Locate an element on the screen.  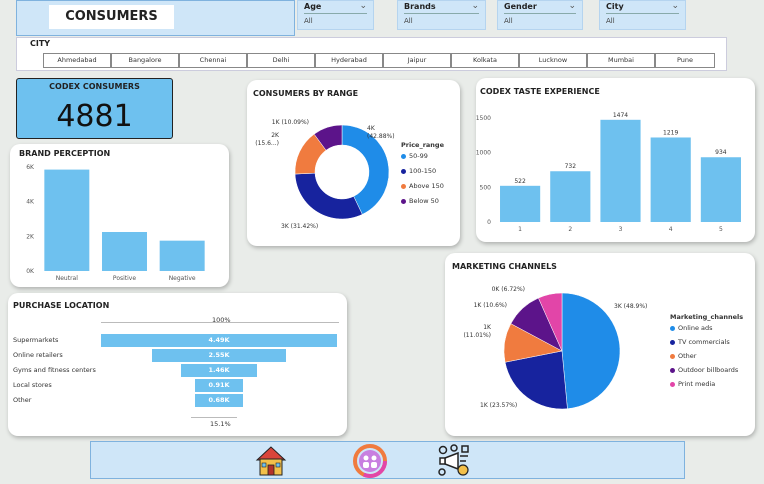
city-option-chennai: Chennai is located at coordinates (213, 60).